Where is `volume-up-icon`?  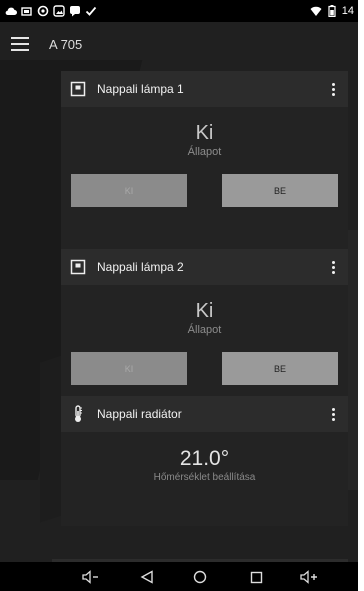 volume-up-icon is located at coordinates (310, 577).